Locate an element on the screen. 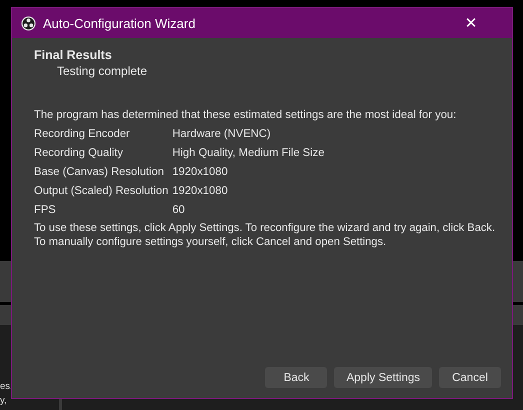 This screenshot has width=523, height=410. logo-icon is located at coordinates (28, 23).